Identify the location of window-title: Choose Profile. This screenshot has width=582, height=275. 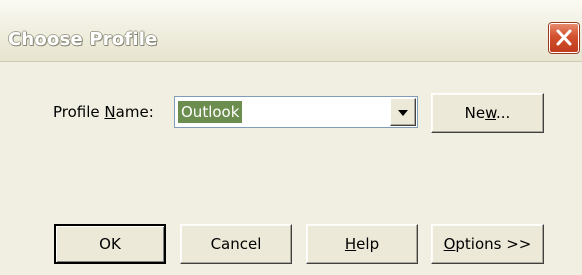
(83, 39).